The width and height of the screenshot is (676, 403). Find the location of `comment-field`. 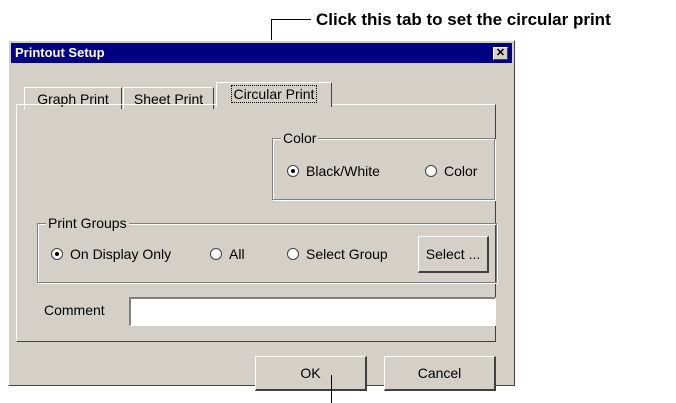

comment-field is located at coordinates (312, 311).